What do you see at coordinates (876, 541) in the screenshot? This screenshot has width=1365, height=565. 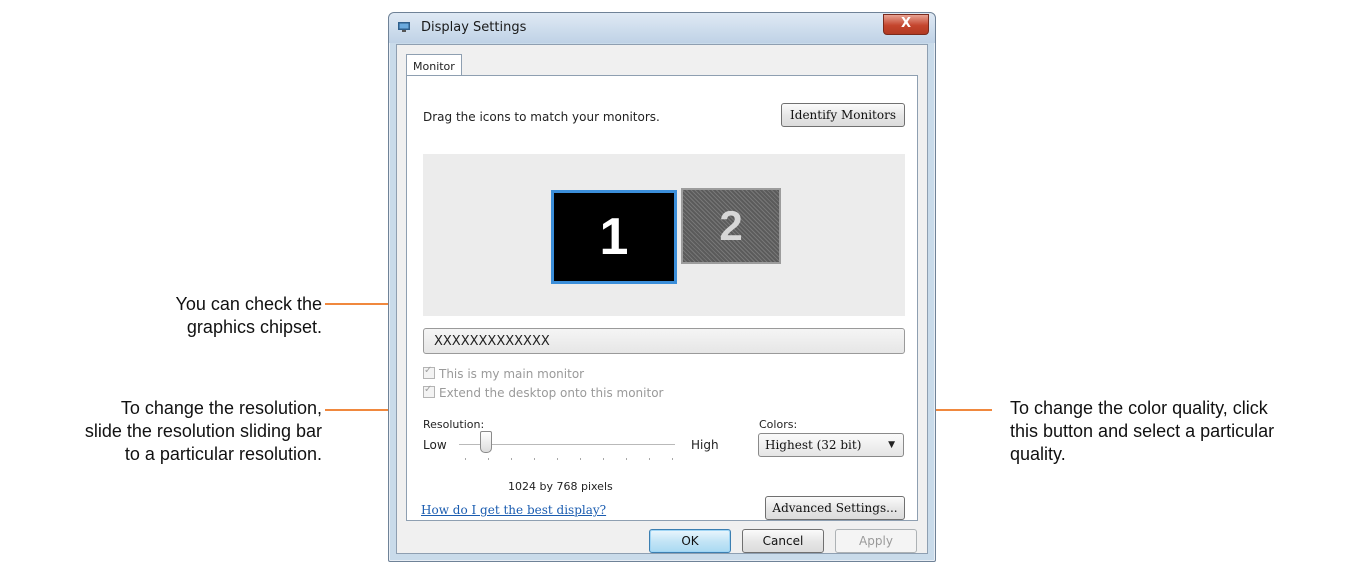 I see `apply-button: Apply` at bounding box center [876, 541].